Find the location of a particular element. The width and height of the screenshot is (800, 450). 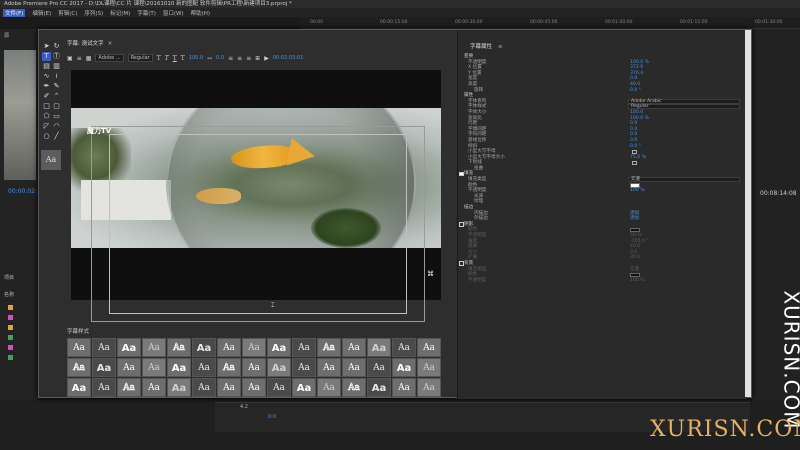

delete-anchor-tool-icon: ✎ is located at coordinates (56, 86).